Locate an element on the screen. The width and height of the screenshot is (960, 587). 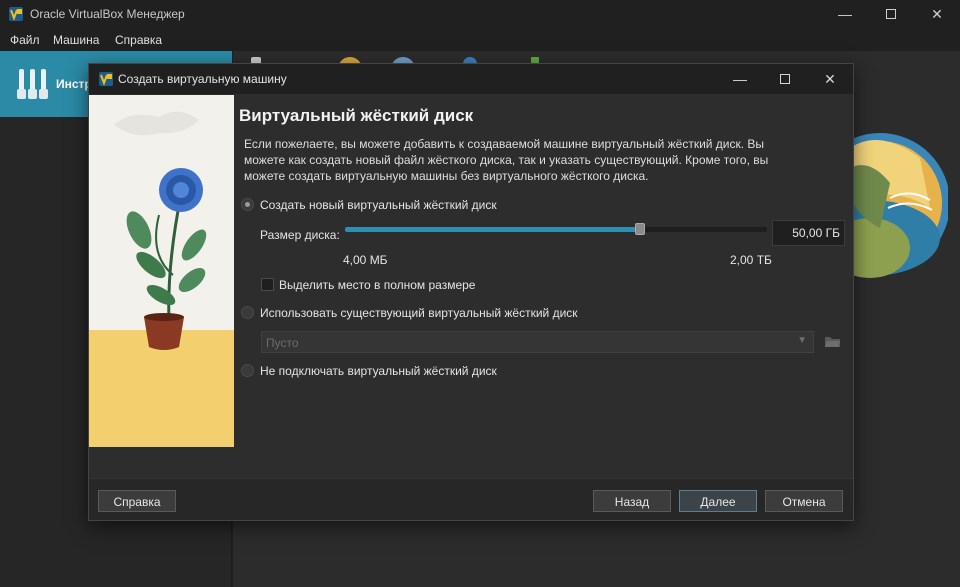
dialog-minimize-button: — is located at coordinates (740, 79).